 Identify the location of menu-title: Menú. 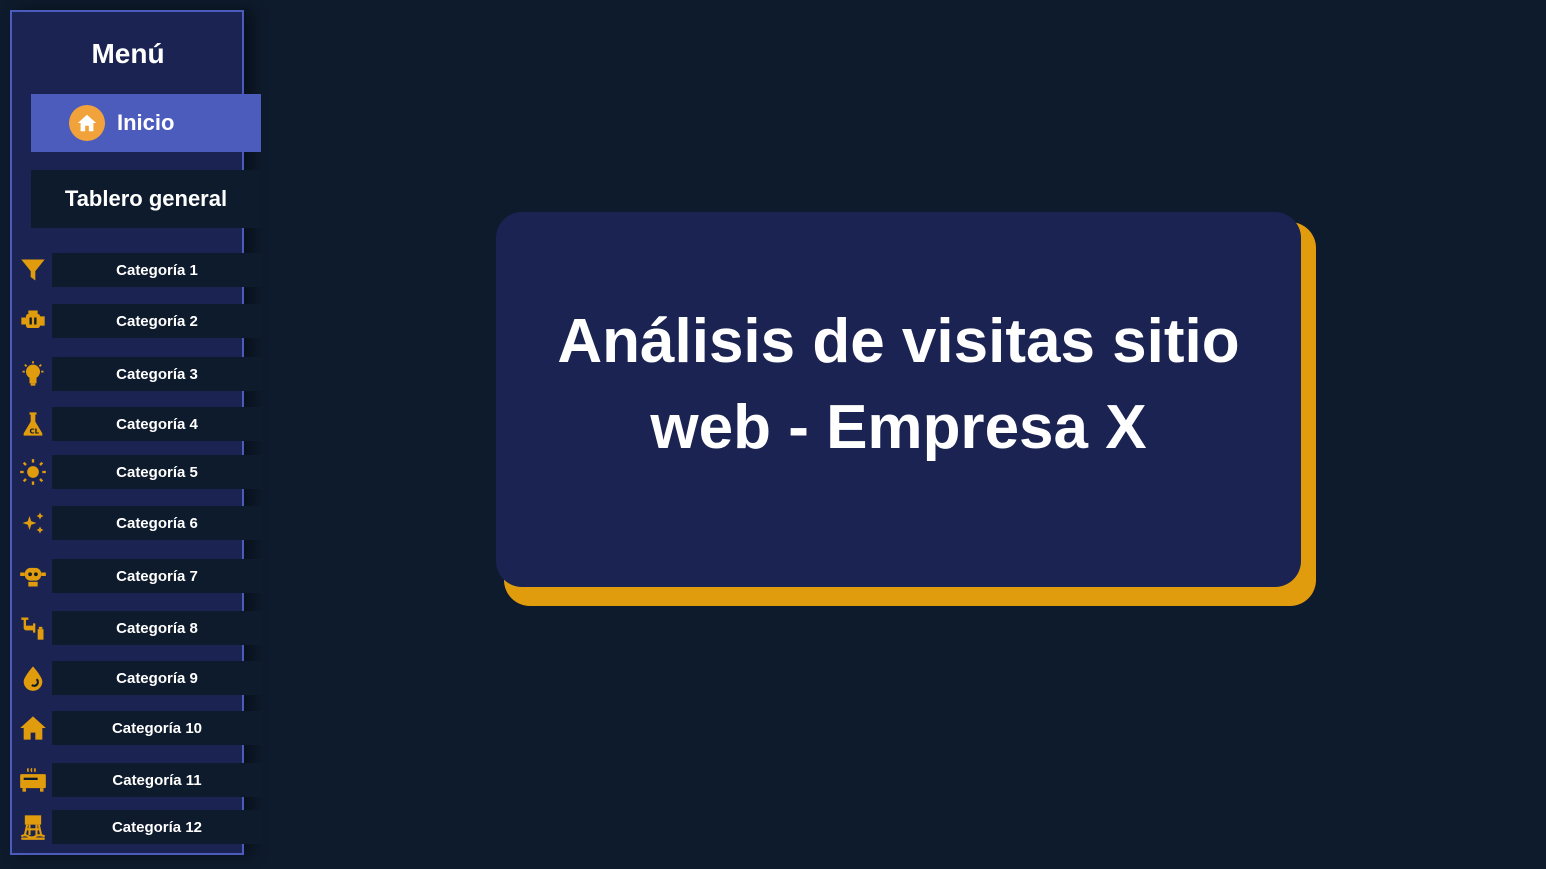
(128, 53).